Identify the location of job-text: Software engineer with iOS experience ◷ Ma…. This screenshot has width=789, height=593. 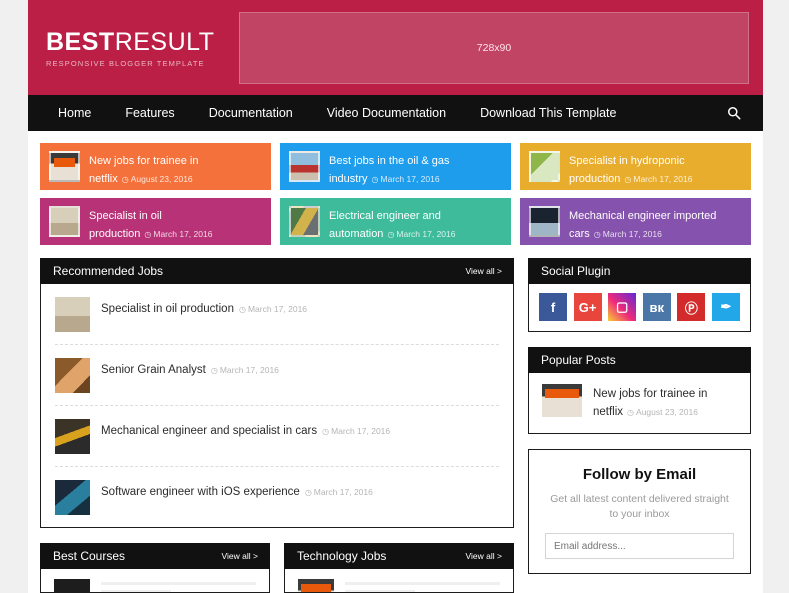
(237, 490).